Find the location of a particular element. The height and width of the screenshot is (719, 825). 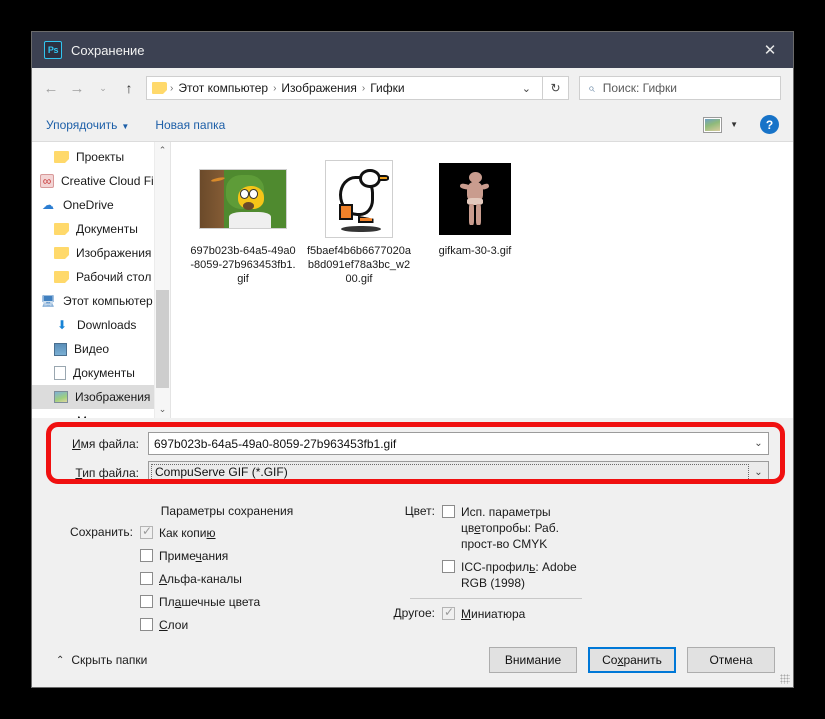

option-row-alpha: Альфа-каналы is located at coordinates (206, 579).